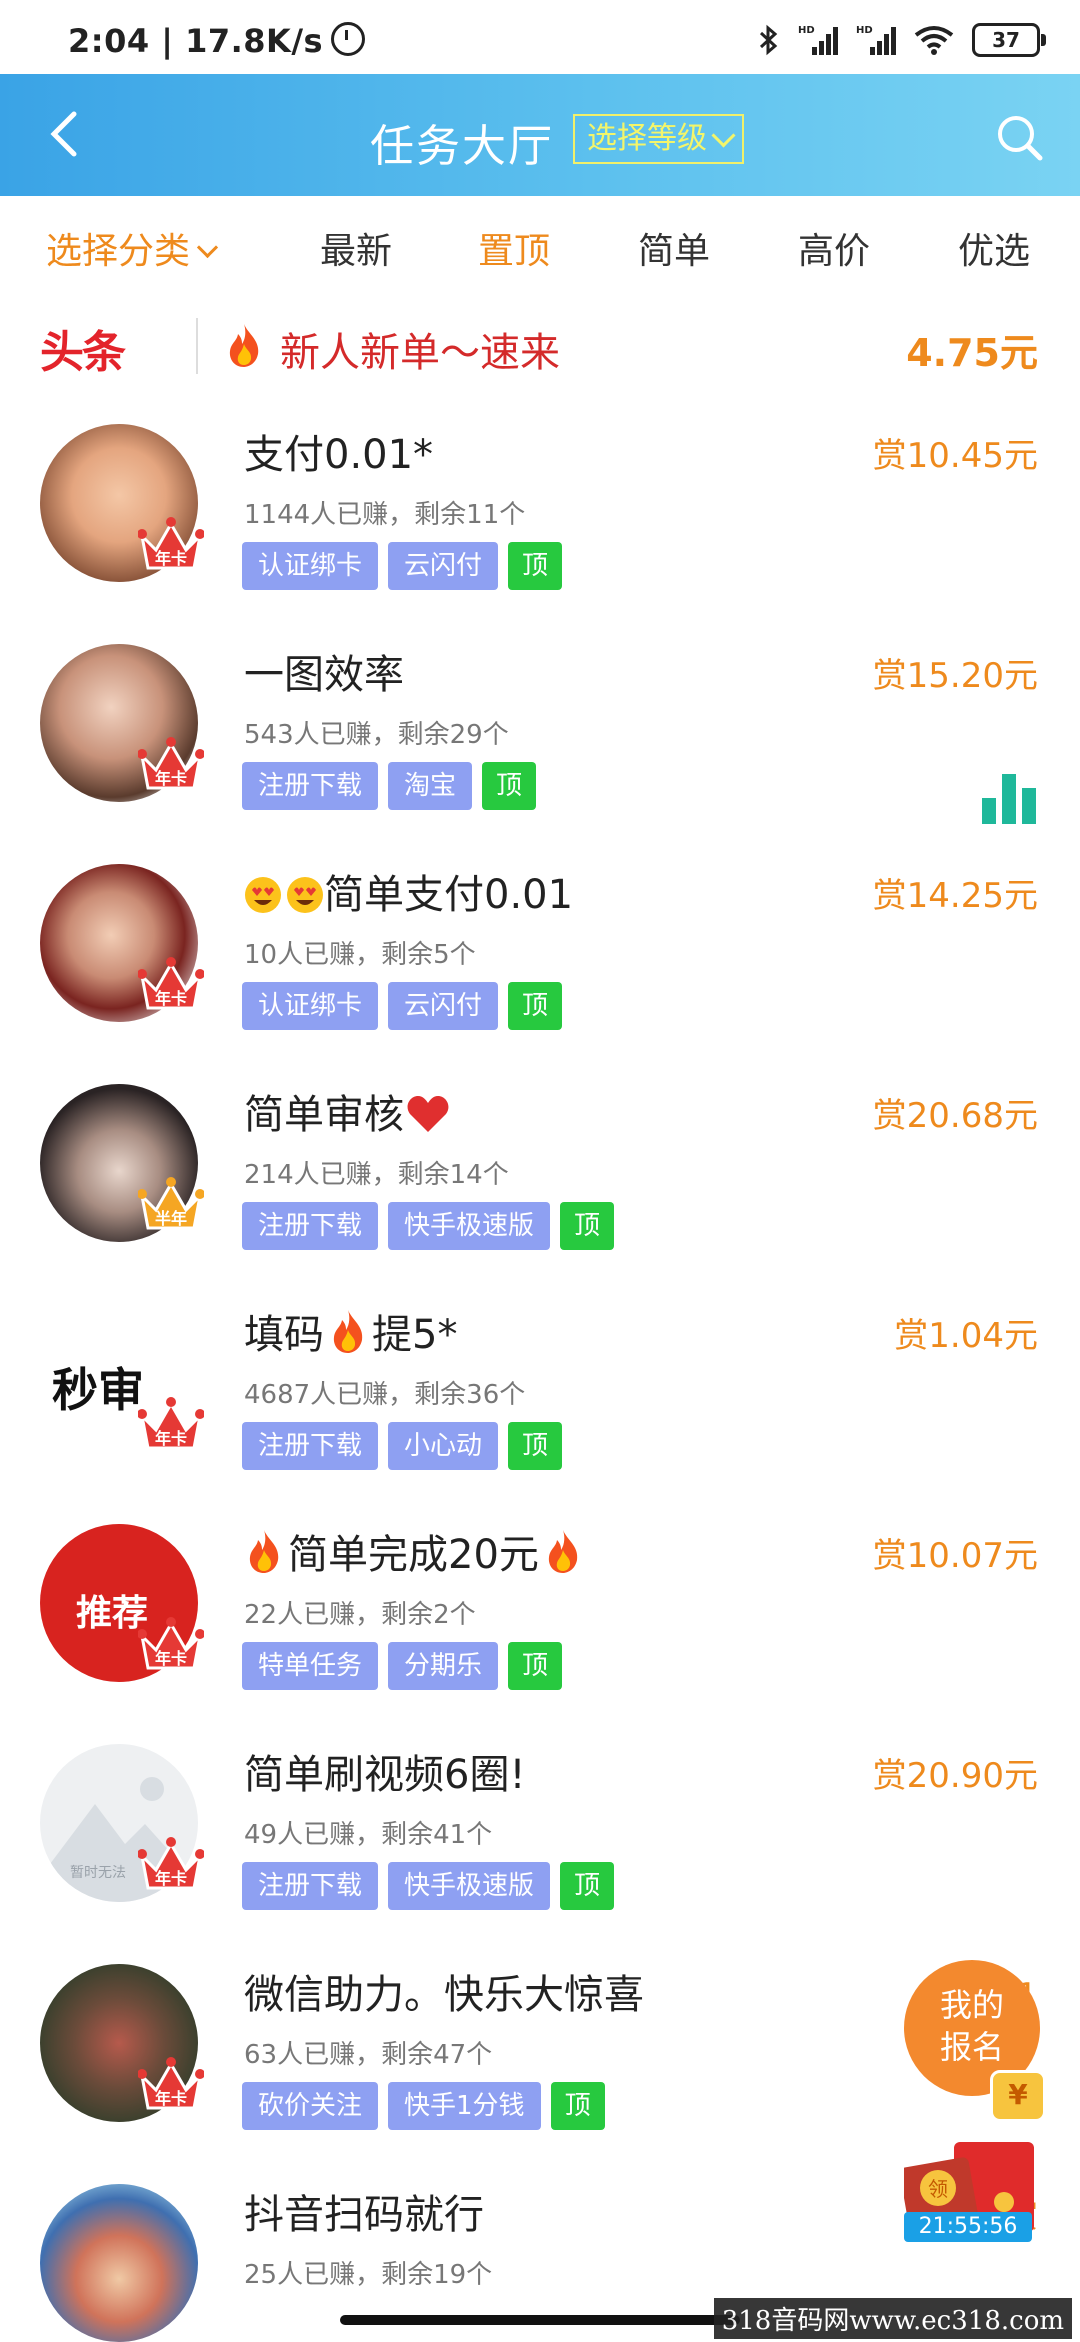 The height and width of the screenshot is (2342, 1080). Describe the element at coordinates (674, 248) in the screenshot. I see `tab-simple: 简单` at that location.